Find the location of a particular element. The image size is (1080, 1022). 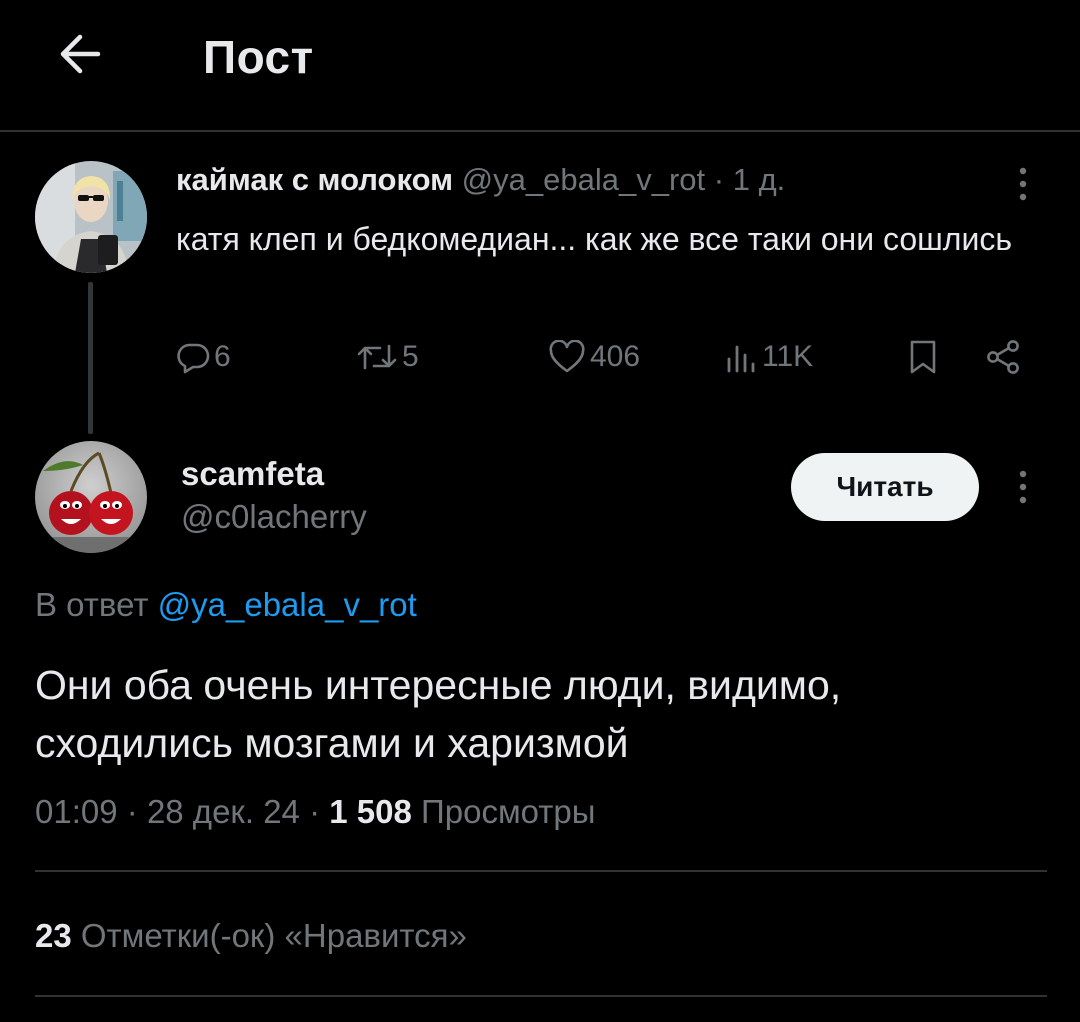

repost-action: 5 is located at coordinates (387, 357).